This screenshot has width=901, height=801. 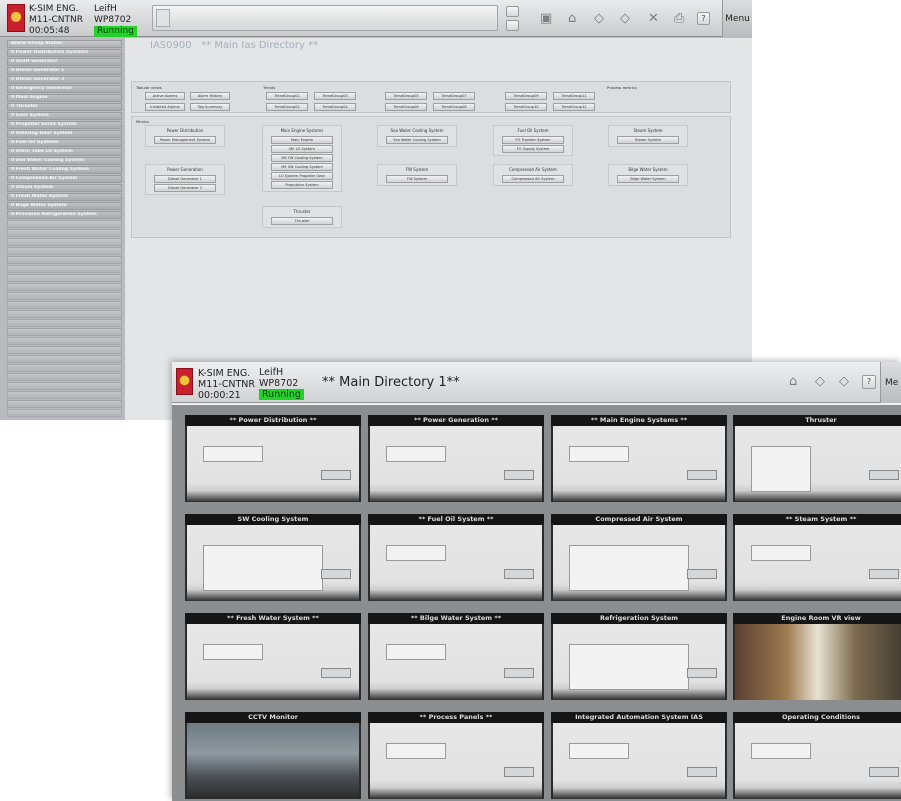 What do you see at coordinates (64, 134) in the screenshot?
I see `sidebar-item: 0 Steering Gear System` at bounding box center [64, 134].